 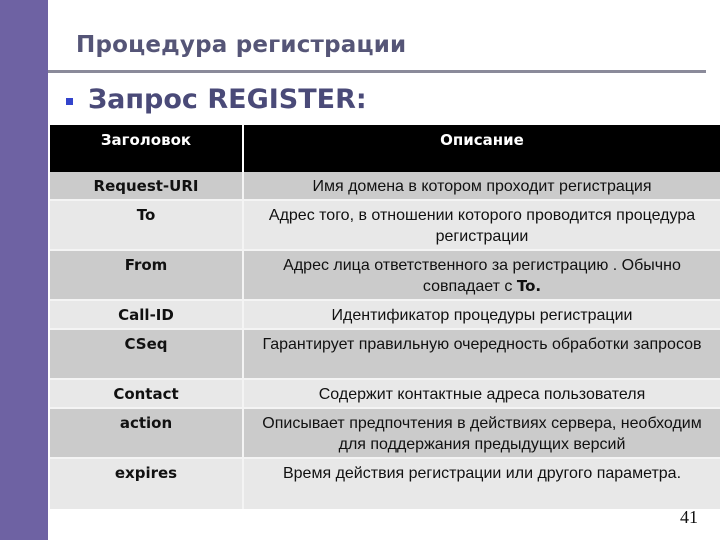 What do you see at coordinates (377, 71) in the screenshot?
I see `title-divider` at bounding box center [377, 71].